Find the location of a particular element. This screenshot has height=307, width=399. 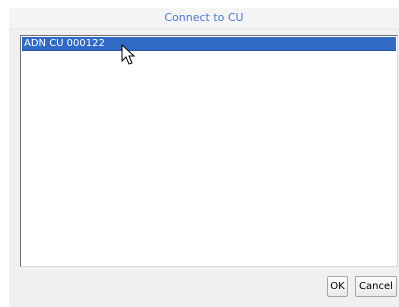

dialog-title-bar: Connect to CU is located at coordinates (204, 18).